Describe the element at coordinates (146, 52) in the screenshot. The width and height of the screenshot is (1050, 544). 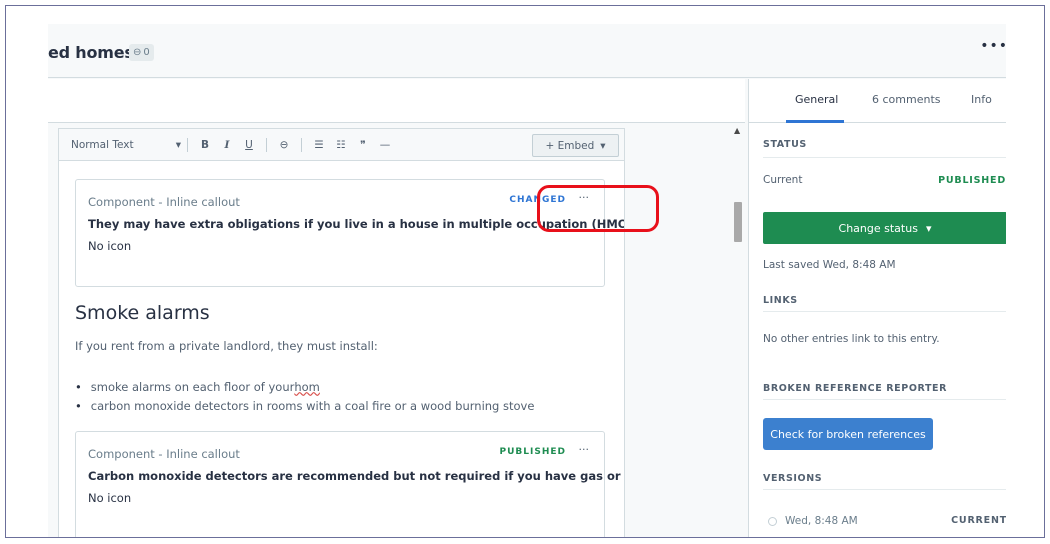
I see `reference-count: 0` at that location.